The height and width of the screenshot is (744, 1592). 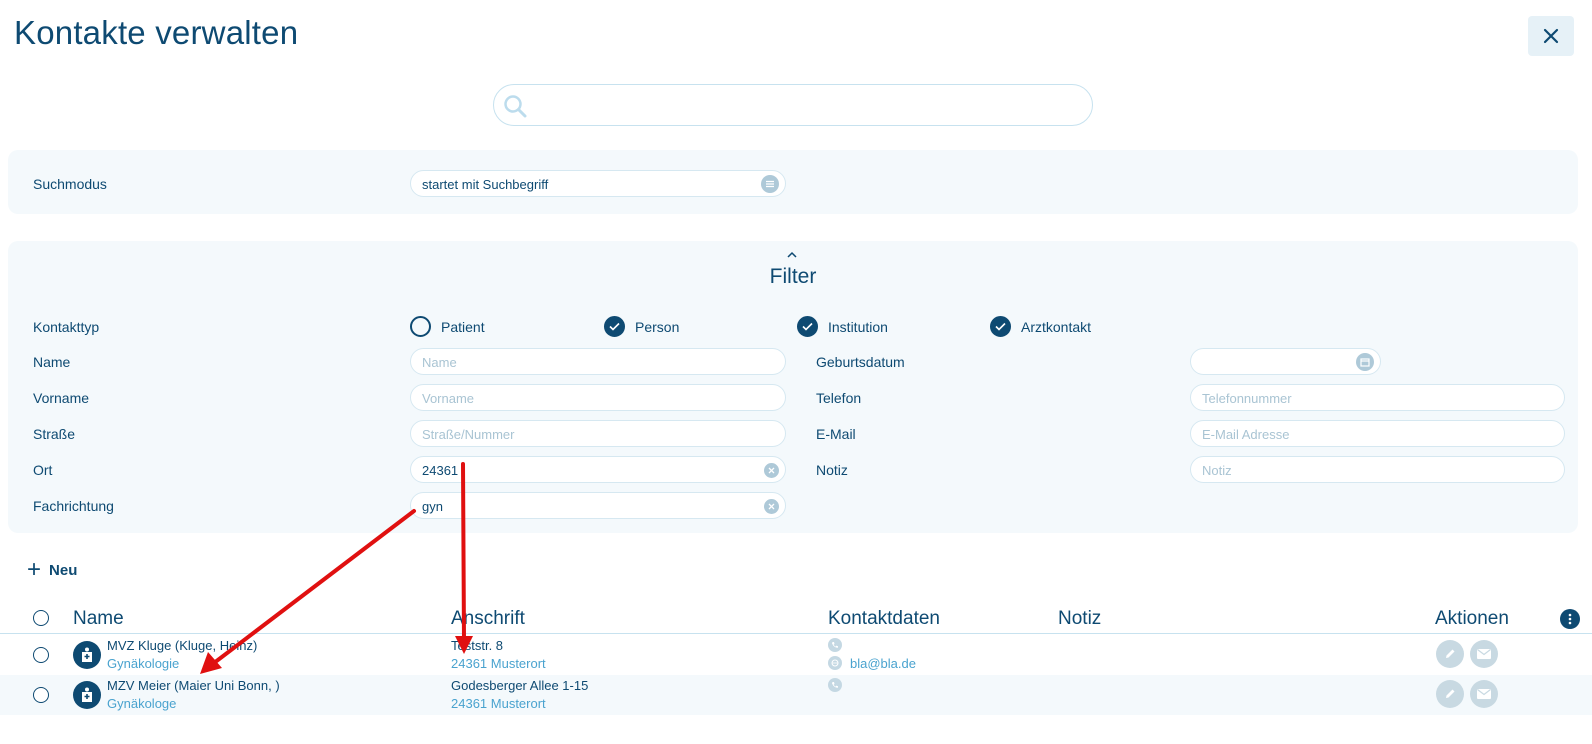 What do you see at coordinates (73, 506) in the screenshot?
I see `specialty-label: Fachrichtung` at bounding box center [73, 506].